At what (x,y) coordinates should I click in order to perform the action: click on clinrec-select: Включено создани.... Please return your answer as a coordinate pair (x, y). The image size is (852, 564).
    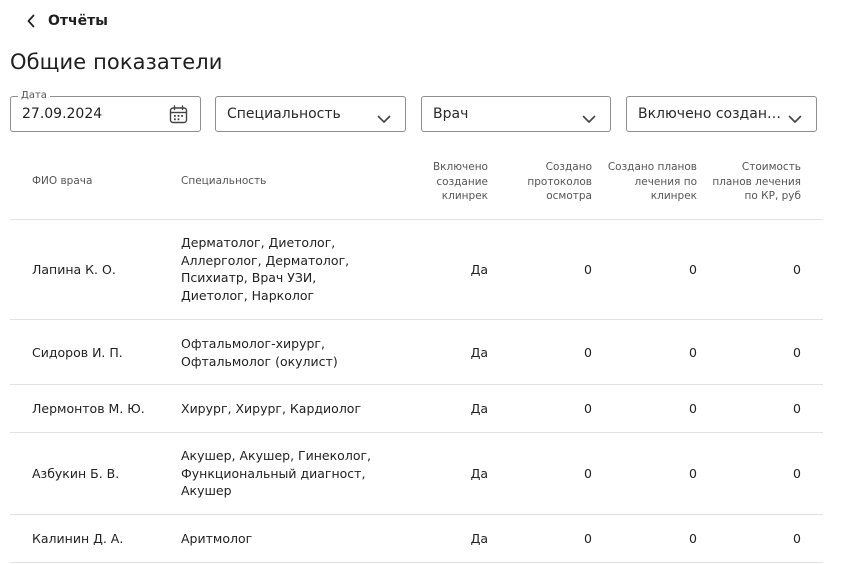
    Looking at the image, I should click on (721, 114).